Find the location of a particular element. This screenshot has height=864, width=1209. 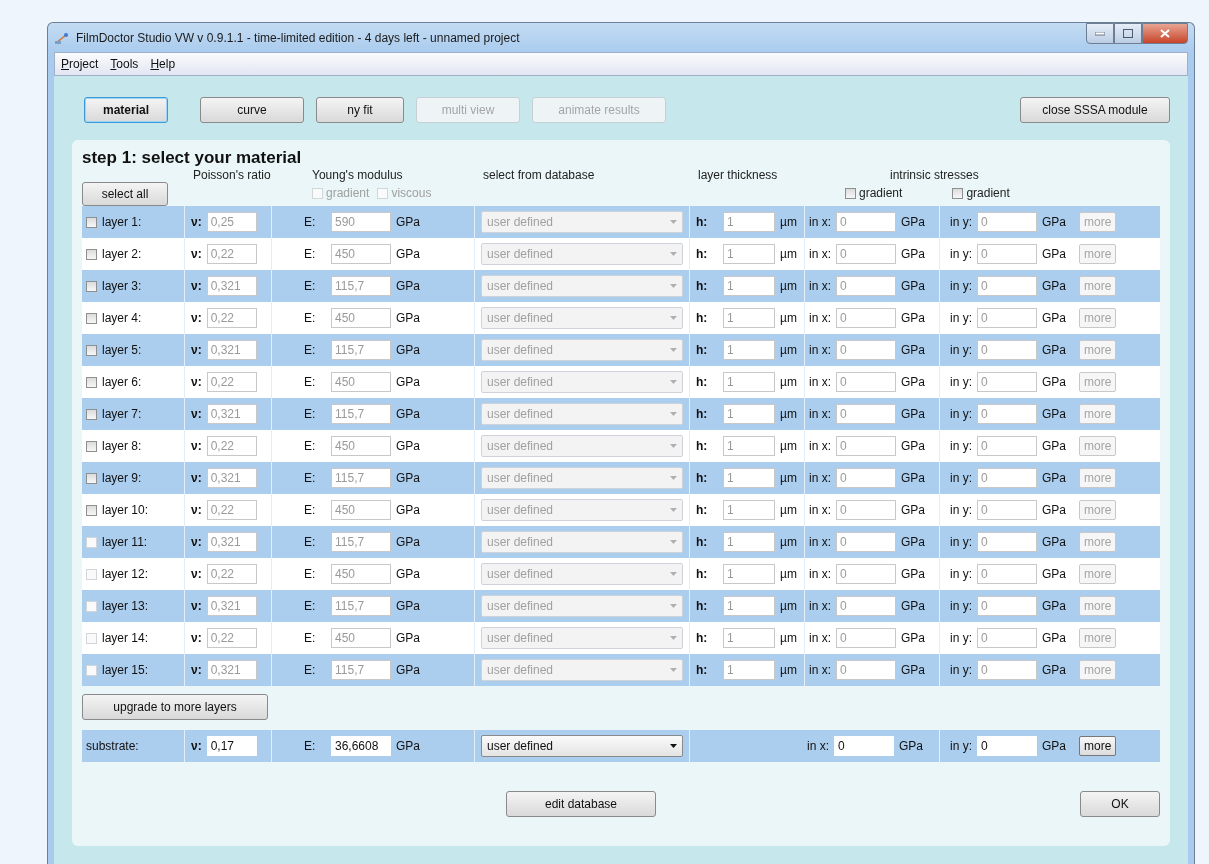

menu-item: Project is located at coordinates (80, 64).